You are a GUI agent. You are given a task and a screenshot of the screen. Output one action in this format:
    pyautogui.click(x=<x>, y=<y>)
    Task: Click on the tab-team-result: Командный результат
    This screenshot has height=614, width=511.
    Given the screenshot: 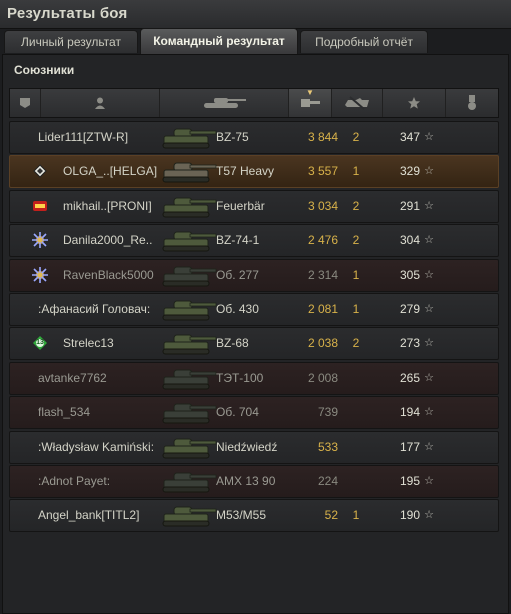 What is the action you would take?
    pyautogui.click(x=219, y=41)
    